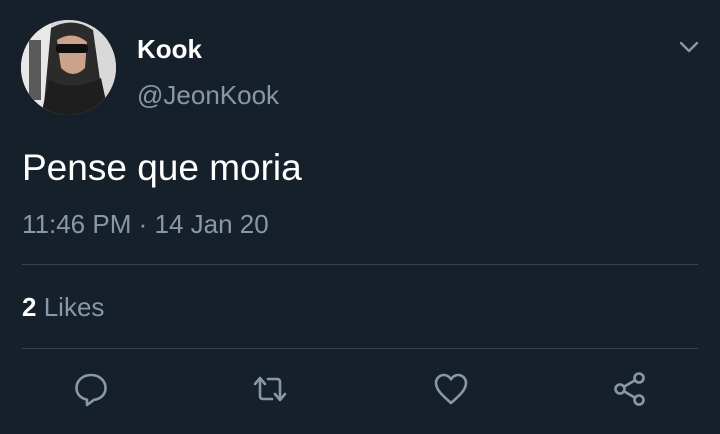  Describe the element at coordinates (162, 167) in the screenshot. I see `tweet-text: Pense que moria` at that location.